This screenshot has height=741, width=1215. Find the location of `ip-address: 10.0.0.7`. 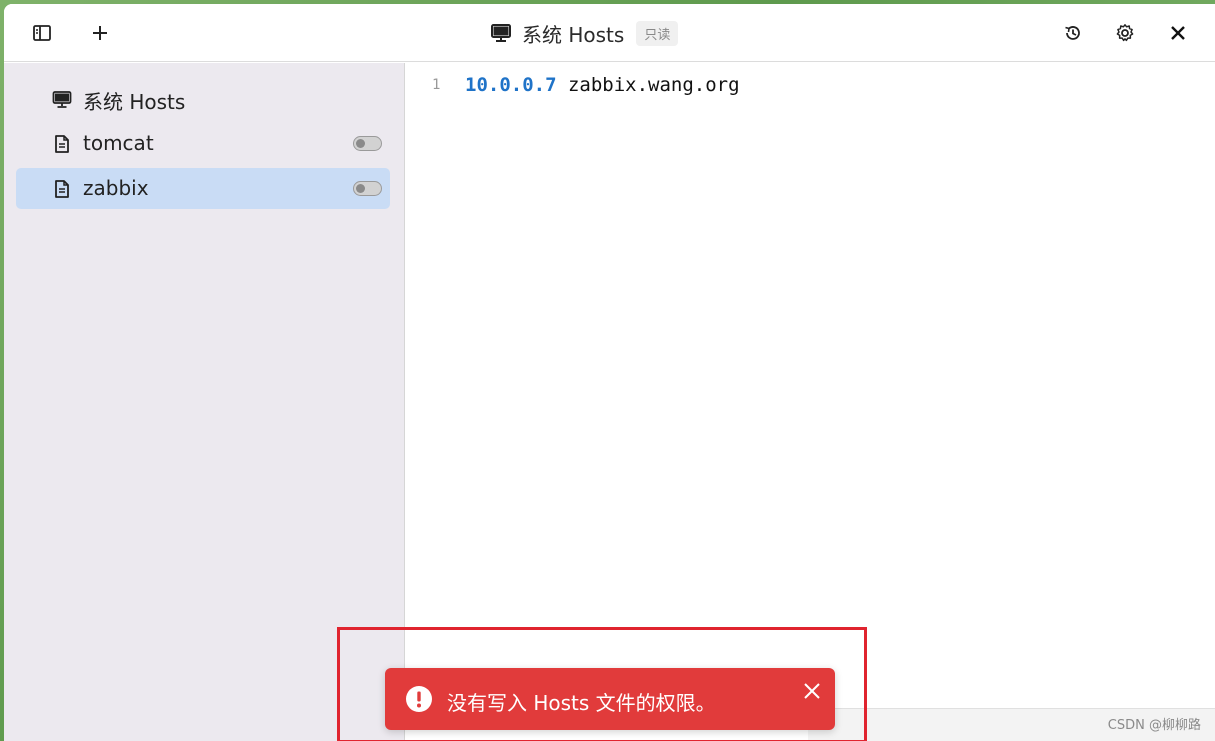

ip-address: 10.0.0.7 is located at coordinates (511, 85).